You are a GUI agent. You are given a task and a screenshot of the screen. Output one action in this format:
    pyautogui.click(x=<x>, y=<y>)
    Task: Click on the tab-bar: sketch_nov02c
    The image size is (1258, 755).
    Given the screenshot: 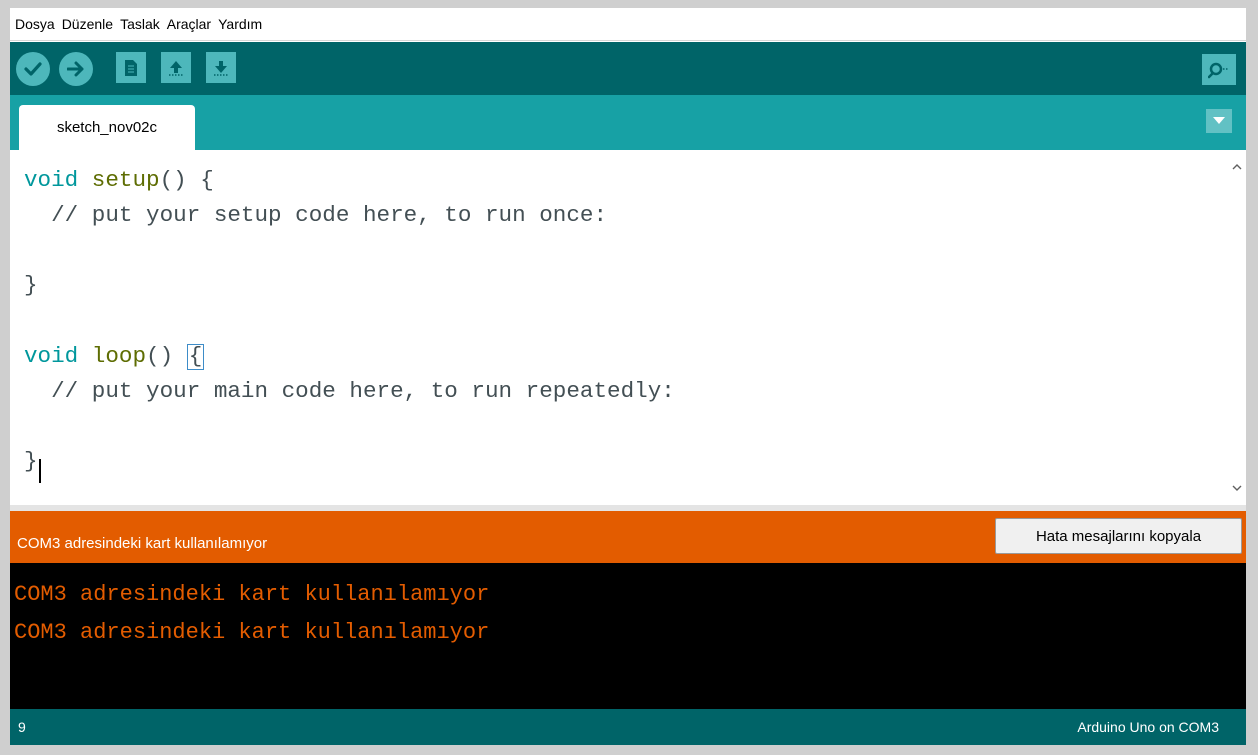 What is the action you would take?
    pyautogui.click(x=628, y=122)
    